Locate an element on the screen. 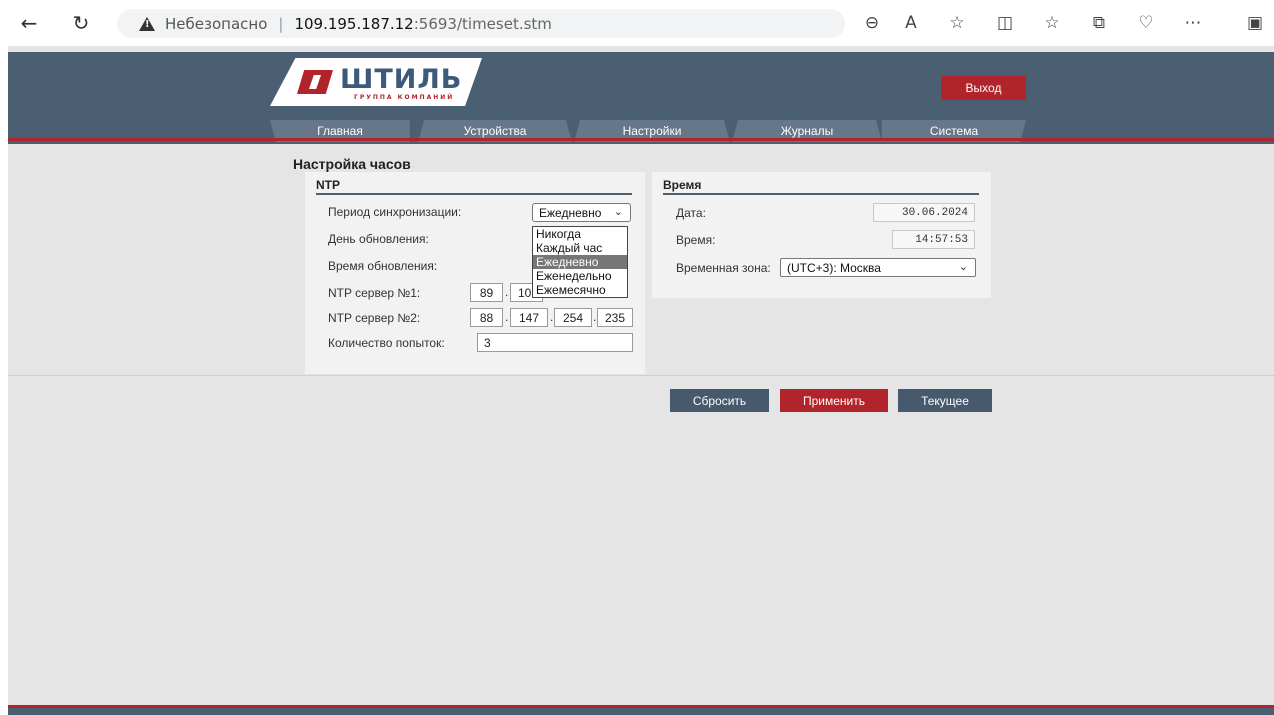  split-screen-icon: ◫ is located at coordinates (1005, 23).